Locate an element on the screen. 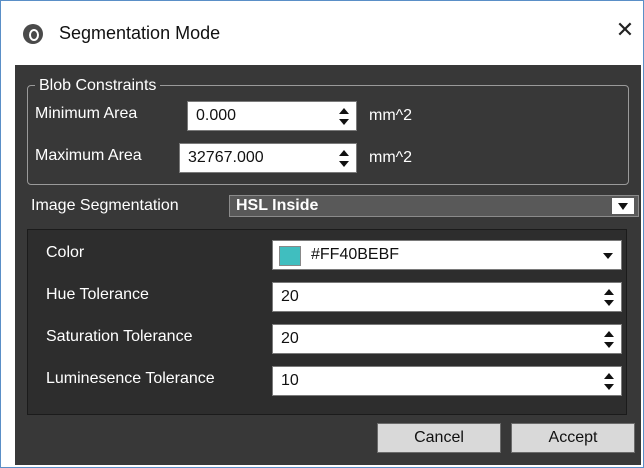 This screenshot has width=644, height=468. minimum-area-unit: mm^2 is located at coordinates (391, 115).